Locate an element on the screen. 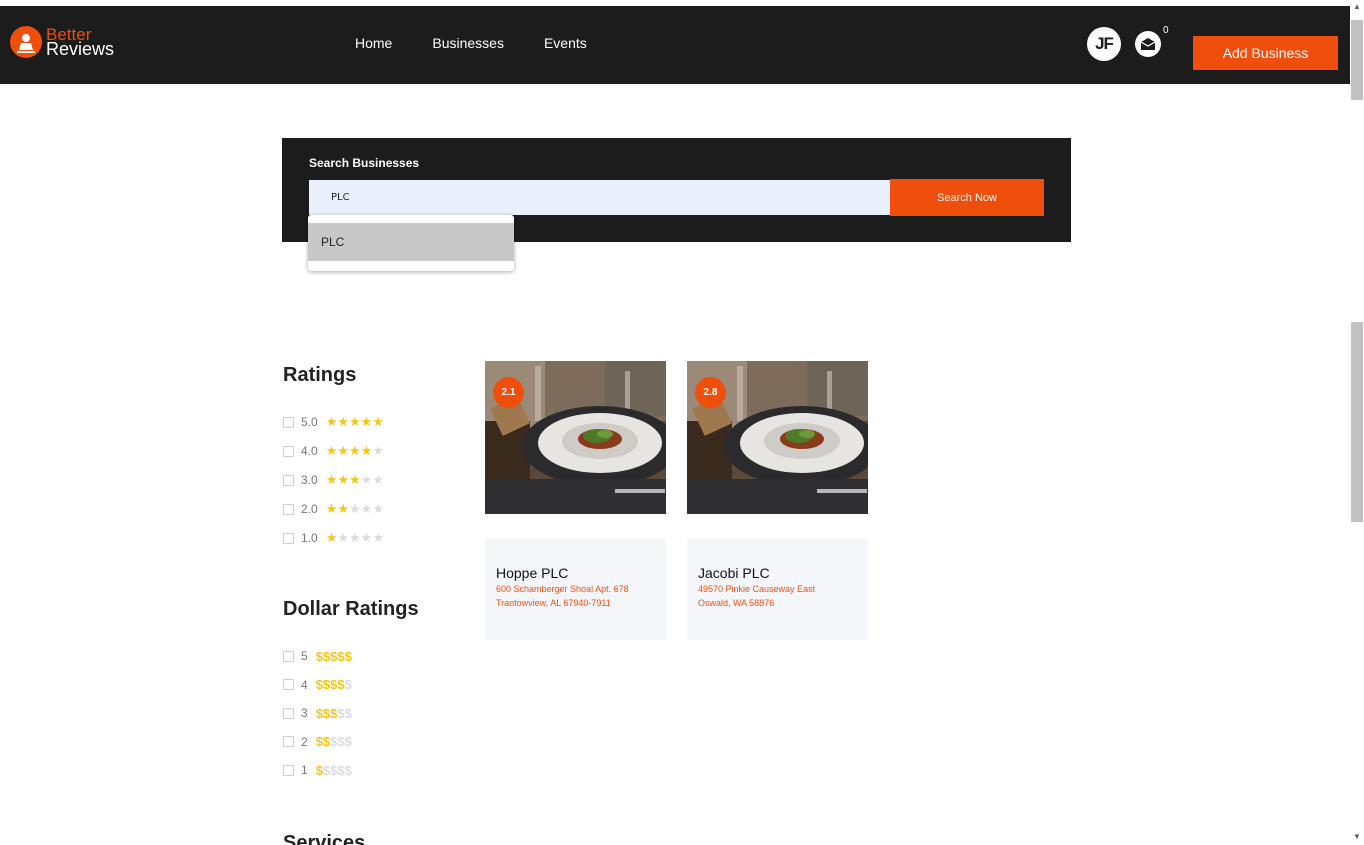 The image size is (1364, 845). dollar-filter-label: 3 is located at coordinates (304, 713).